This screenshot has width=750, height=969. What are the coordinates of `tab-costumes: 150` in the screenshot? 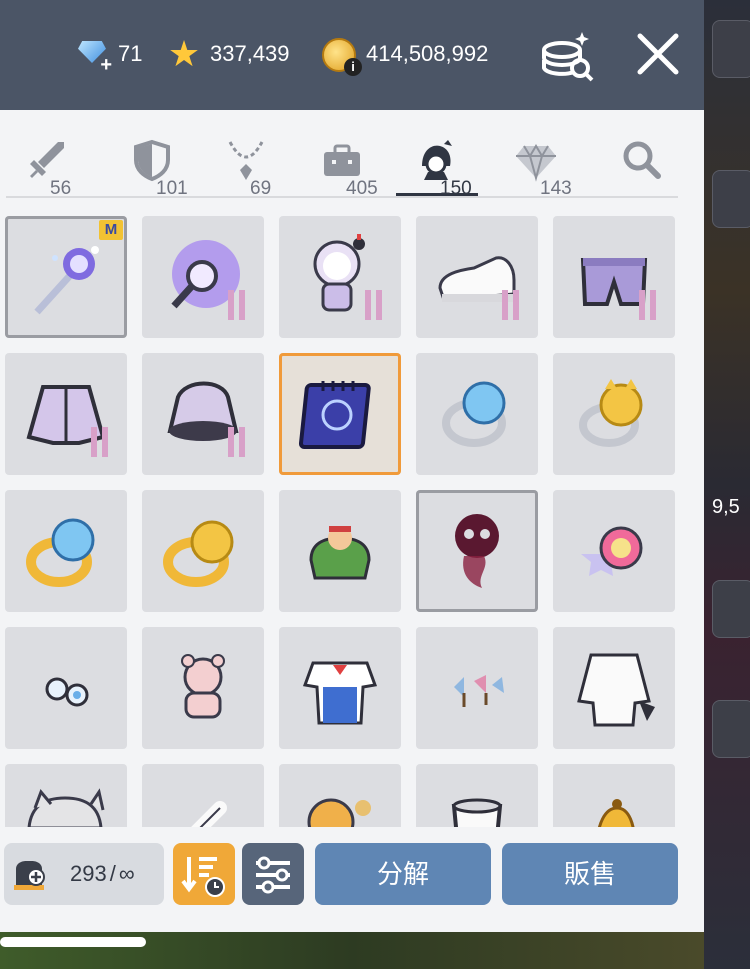 It's located at (437, 165).